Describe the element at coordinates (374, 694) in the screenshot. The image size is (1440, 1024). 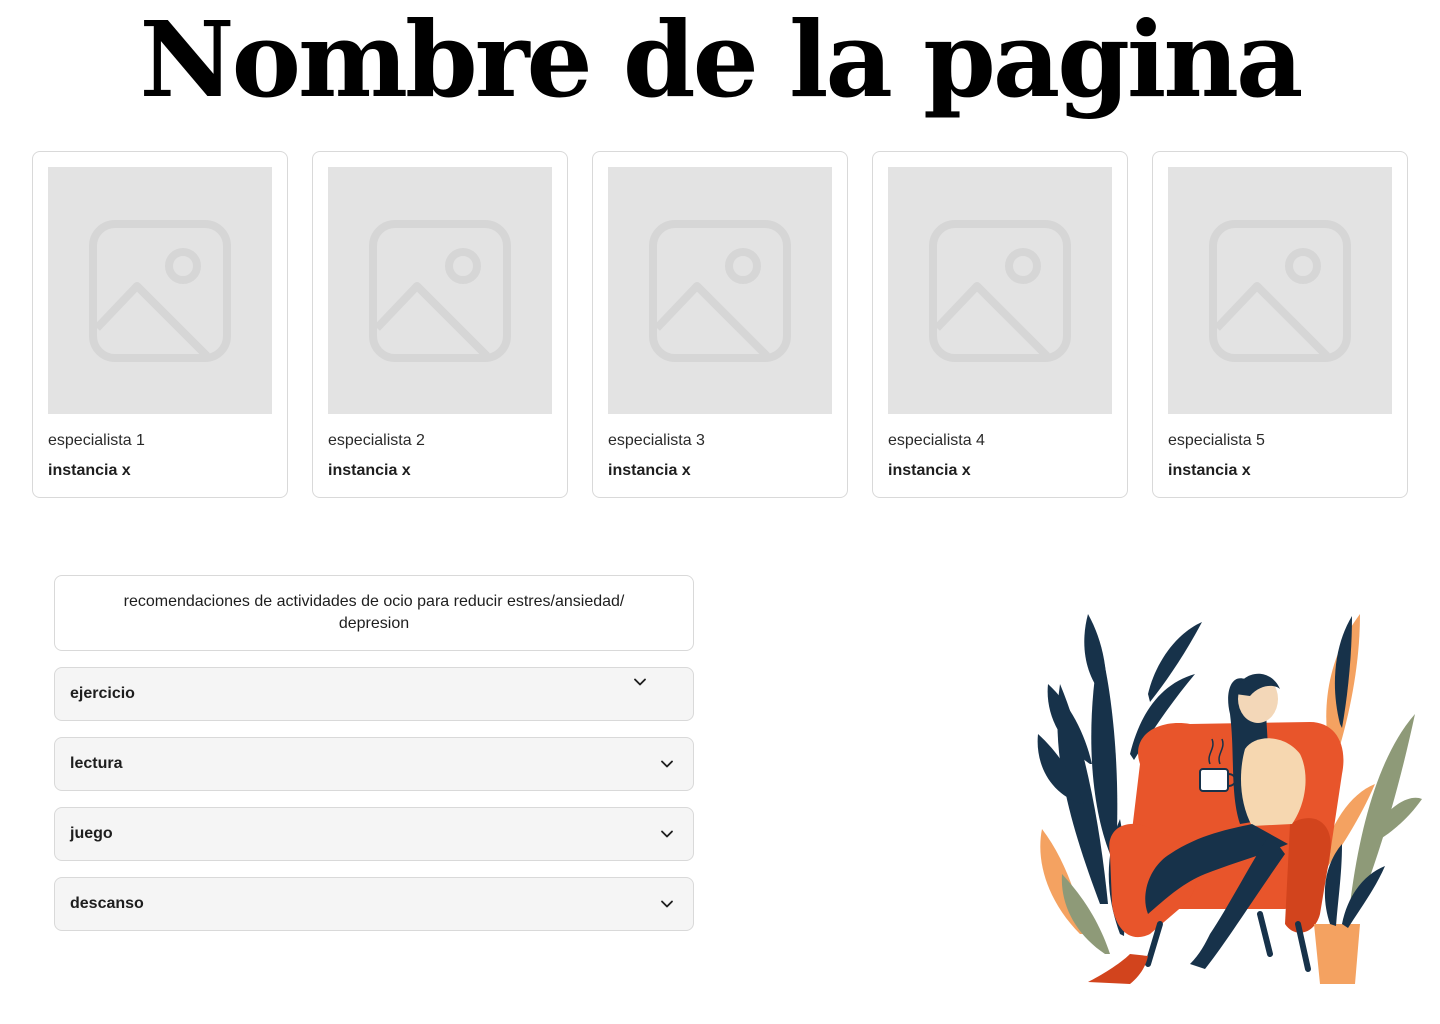
I see `accordion-ejercicio: ejercicio` at that location.